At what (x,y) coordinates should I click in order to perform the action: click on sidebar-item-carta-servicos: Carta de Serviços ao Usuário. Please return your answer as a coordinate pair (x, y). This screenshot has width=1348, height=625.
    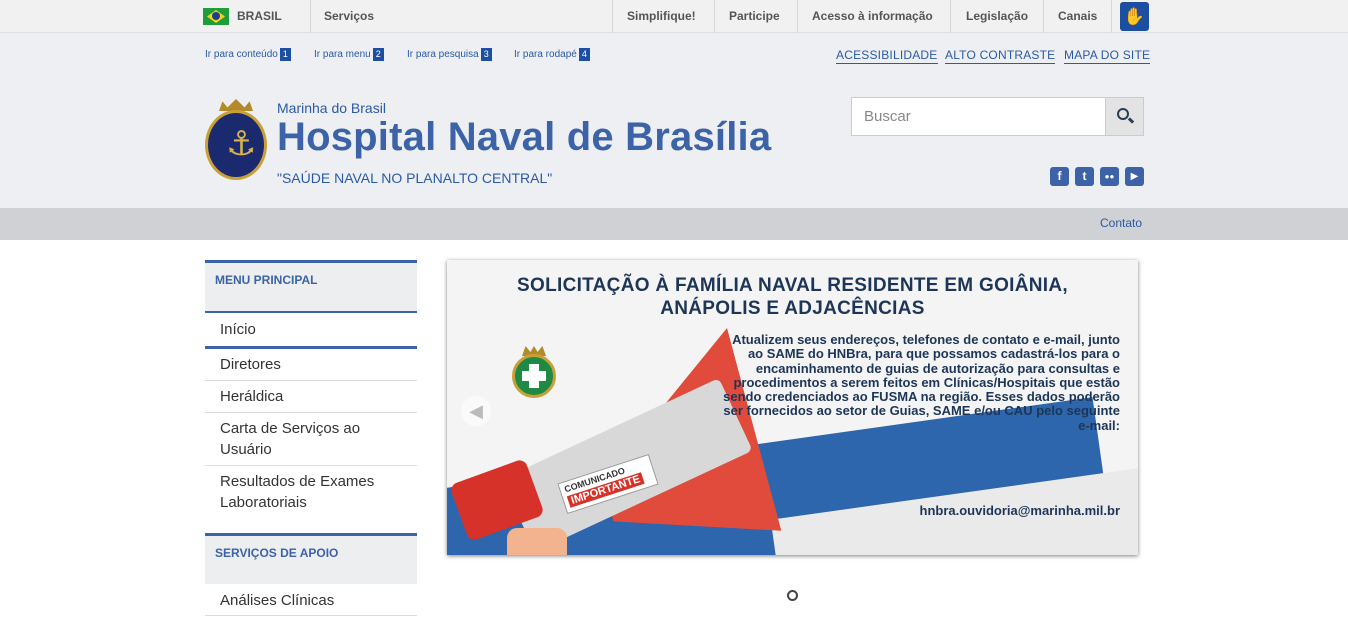
    Looking at the image, I should click on (311, 439).